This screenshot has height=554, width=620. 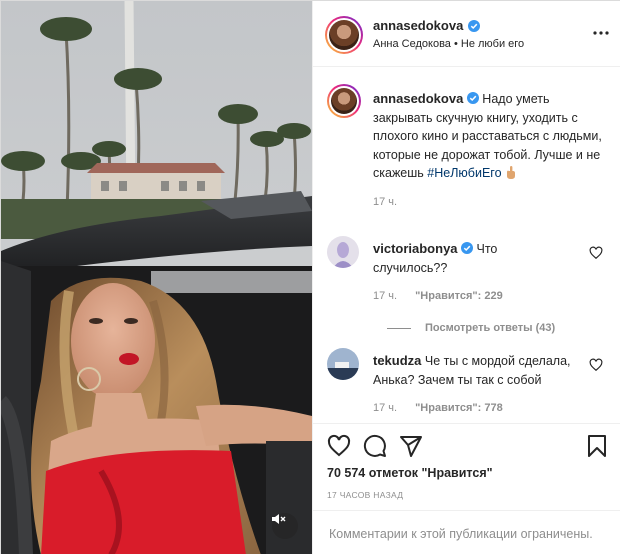 What do you see at coordinates (344, 101) in the screenshot?
I see `caption-avatar` at bounding box center [344, 101].